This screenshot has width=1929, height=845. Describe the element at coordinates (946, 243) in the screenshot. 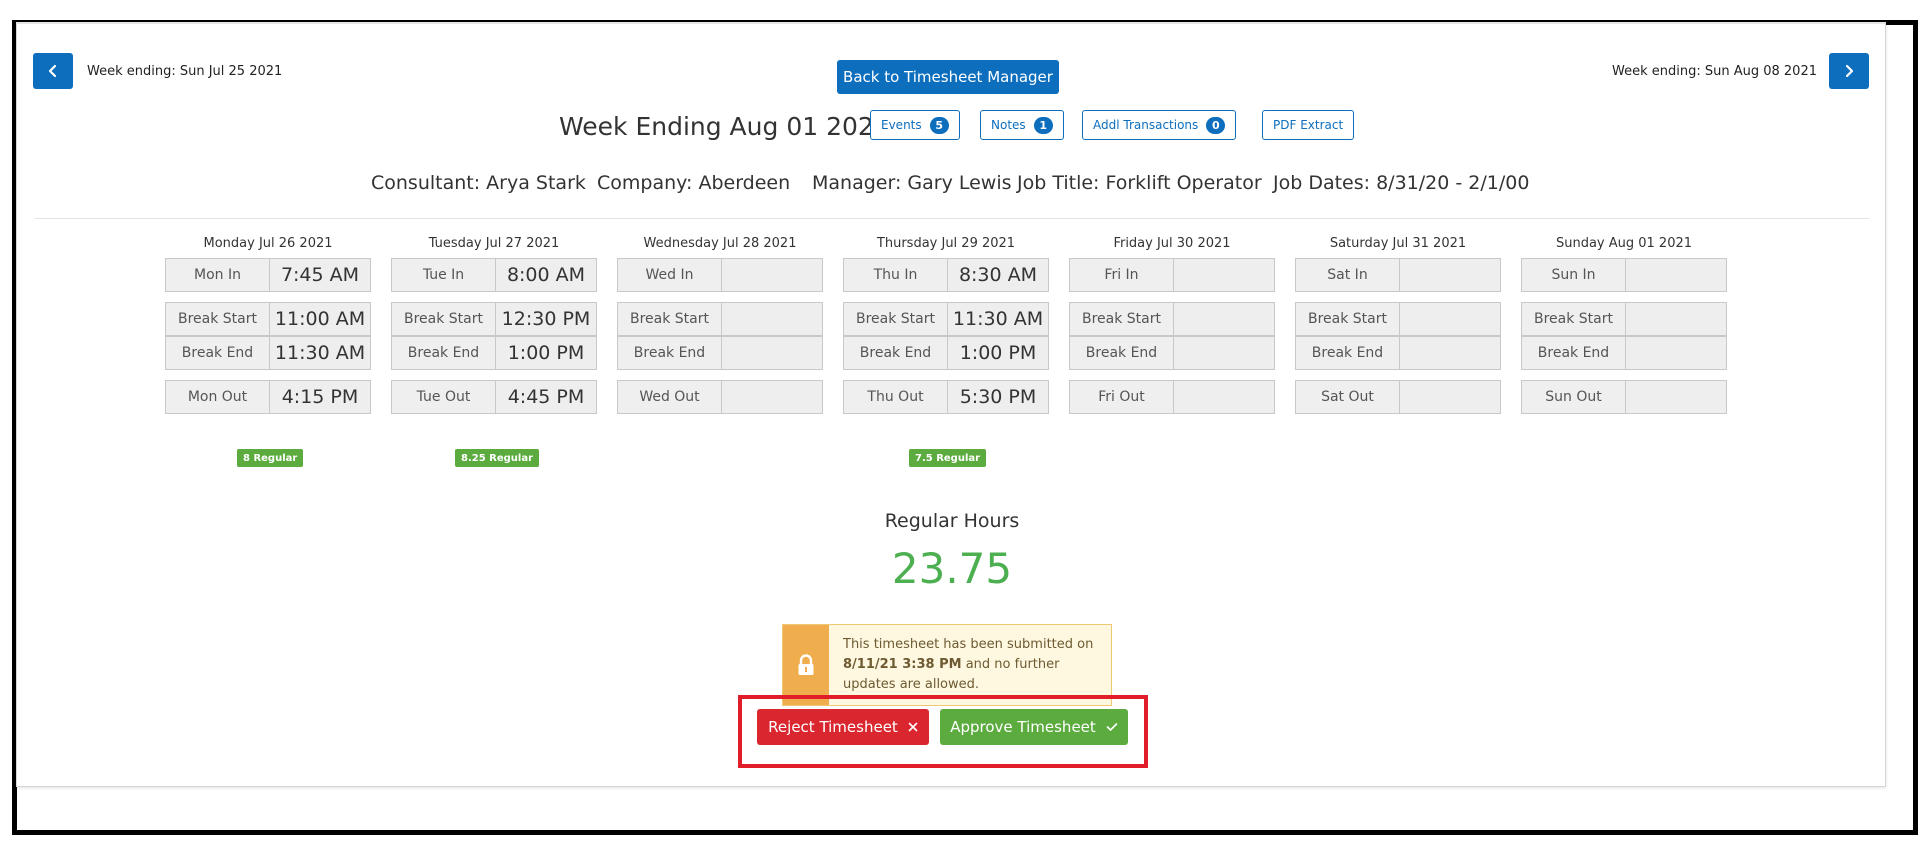

I see `day-header: Thursday Jul 29 2021` at that location.